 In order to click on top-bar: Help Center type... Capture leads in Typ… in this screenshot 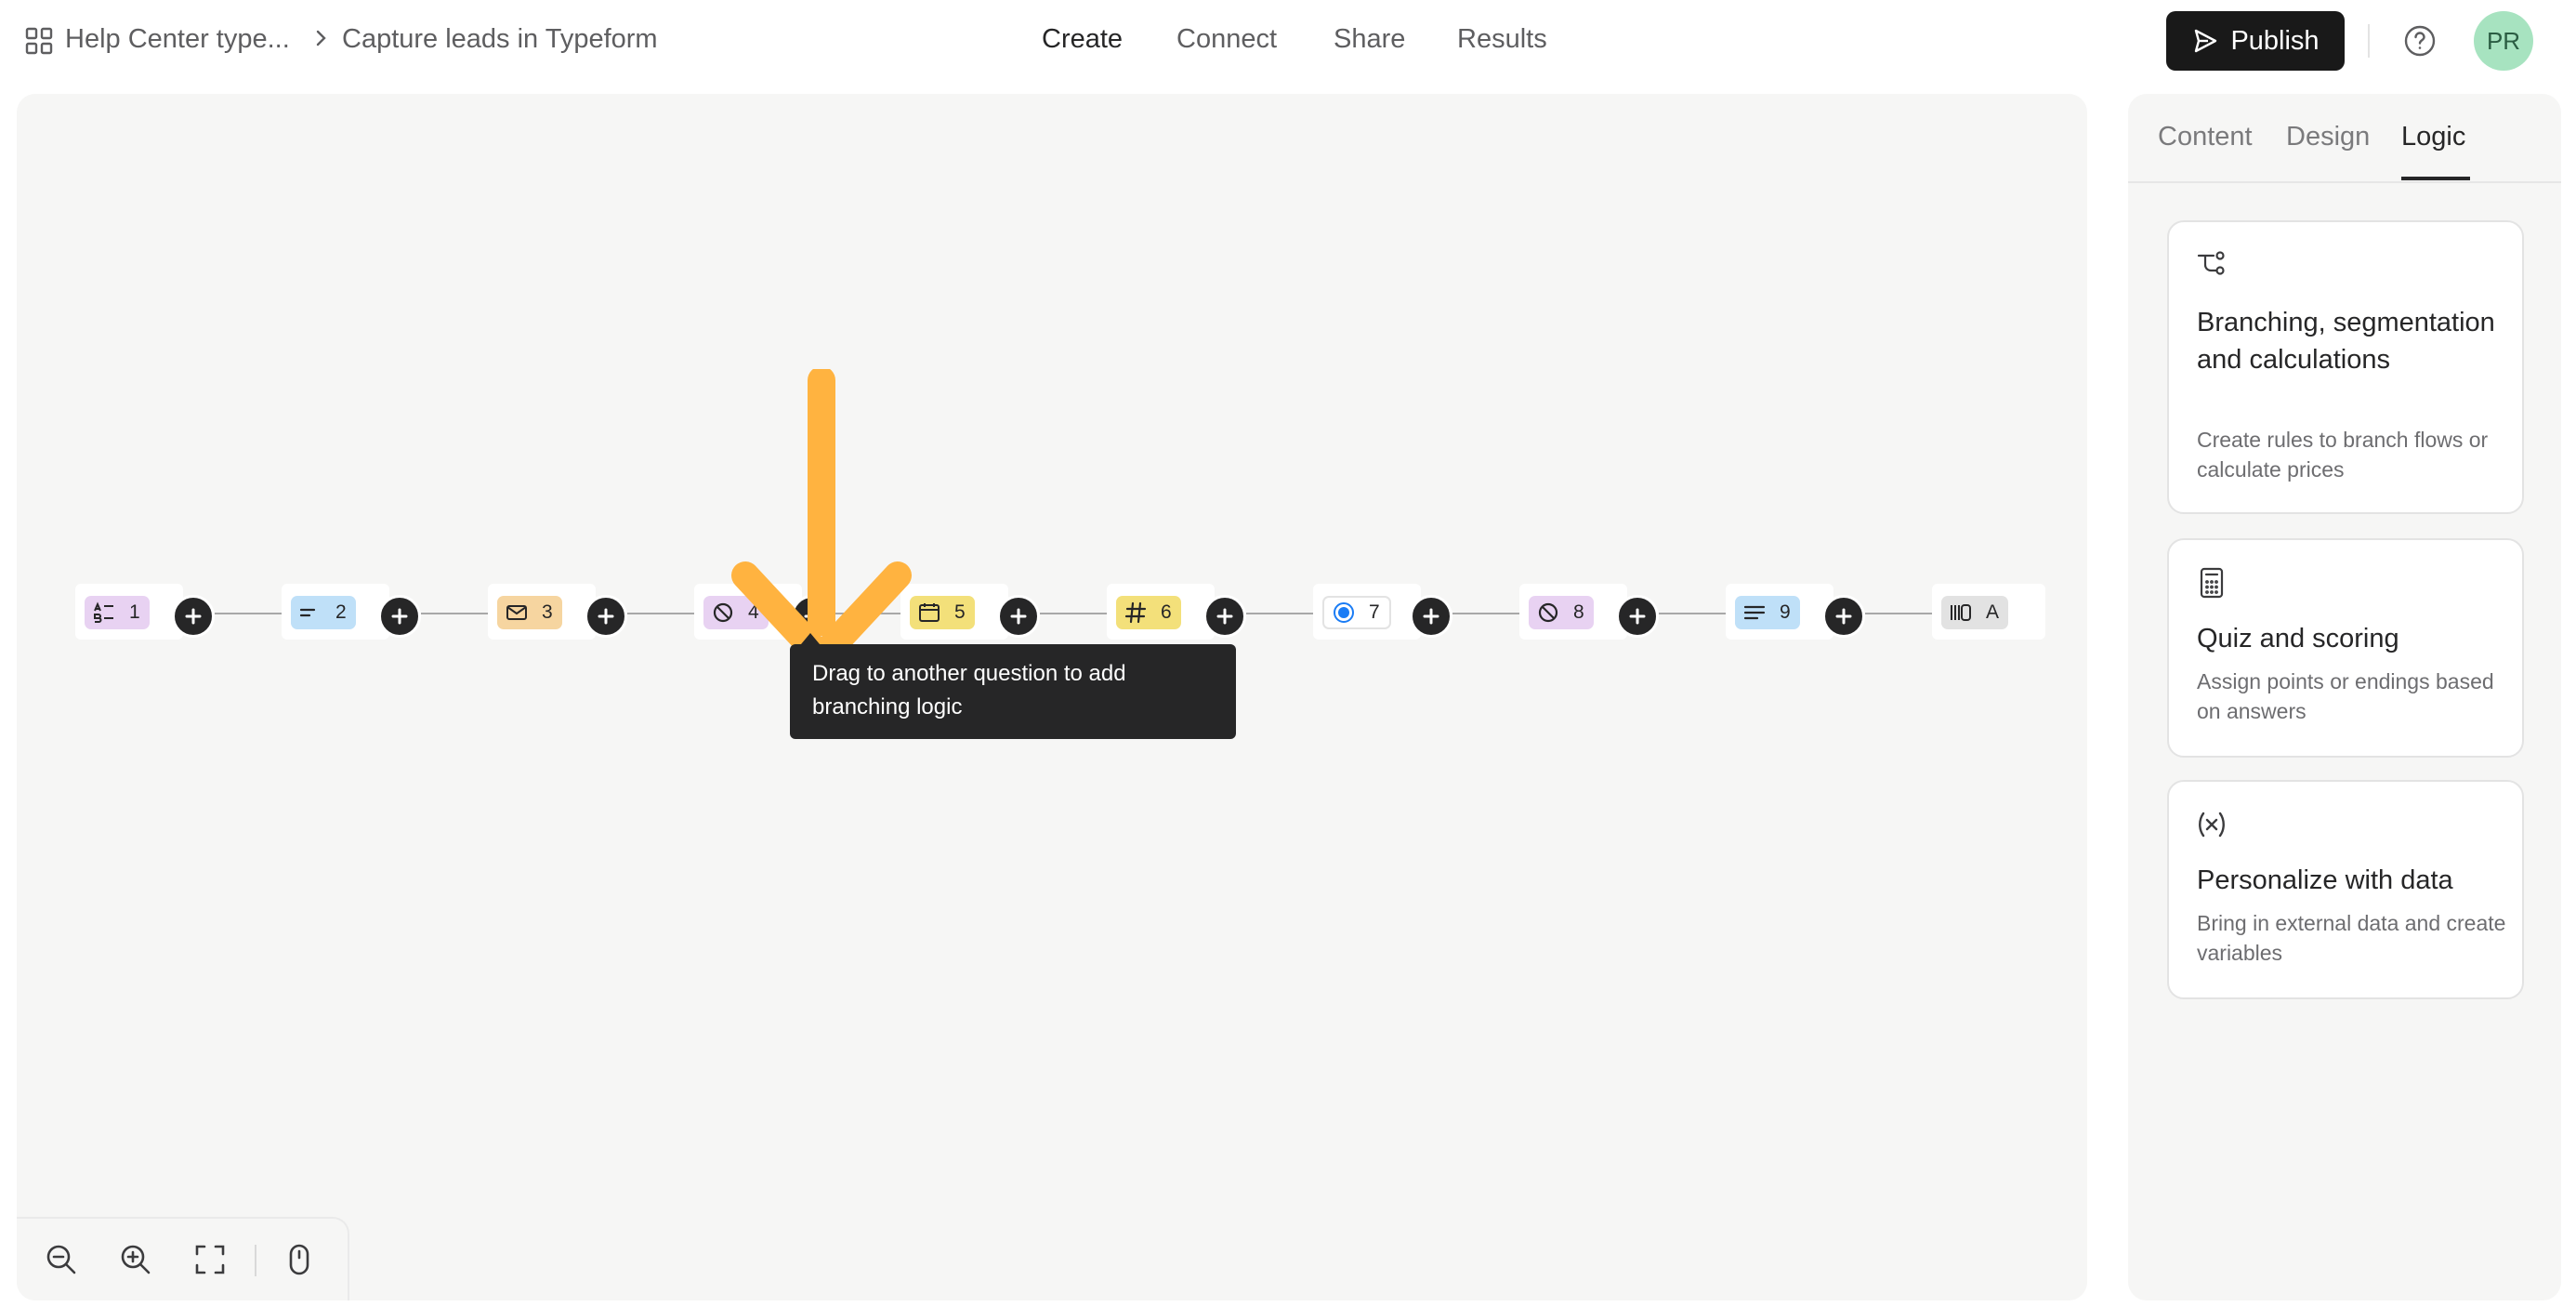, I will do `click(1288, 41)`.